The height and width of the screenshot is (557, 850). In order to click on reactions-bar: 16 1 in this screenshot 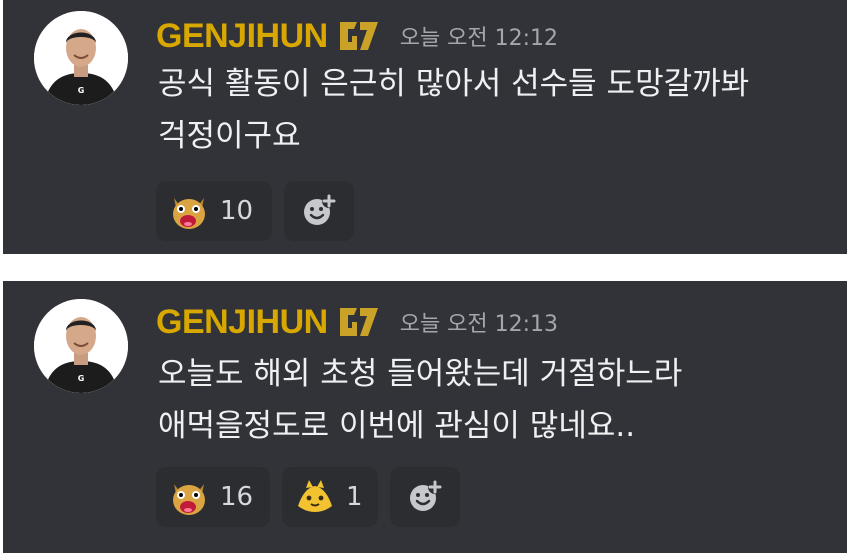, I will do `click(308, 497)`.